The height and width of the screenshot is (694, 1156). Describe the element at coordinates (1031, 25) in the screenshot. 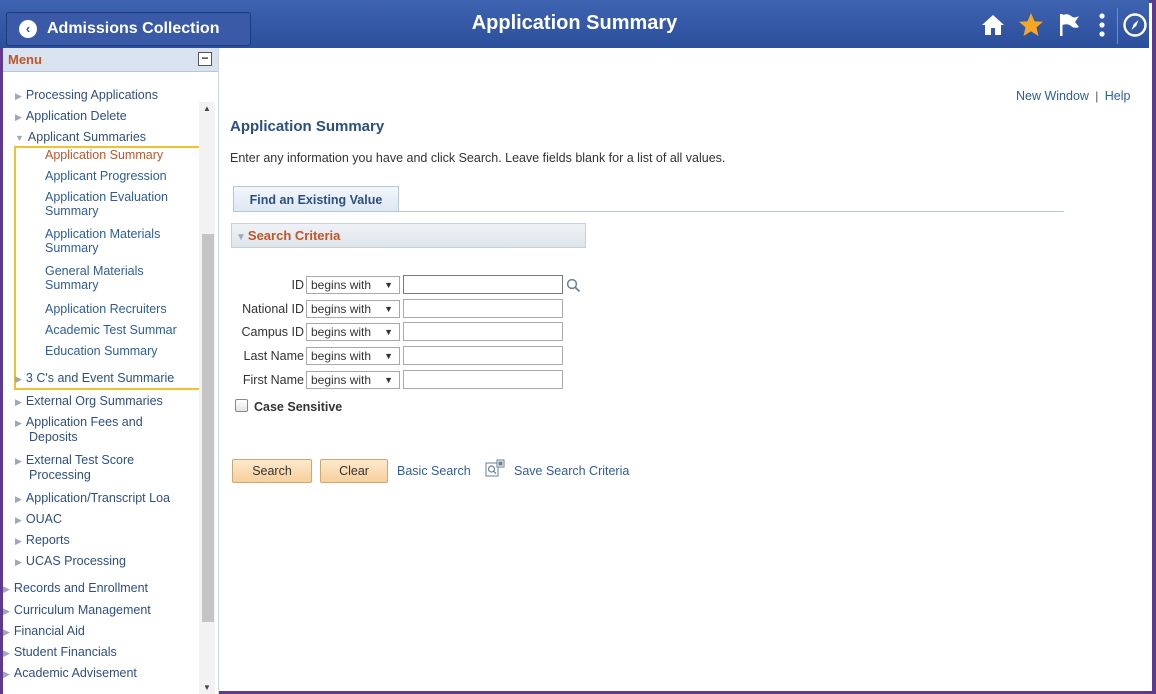

I see `favorites-star-icon` at that location.